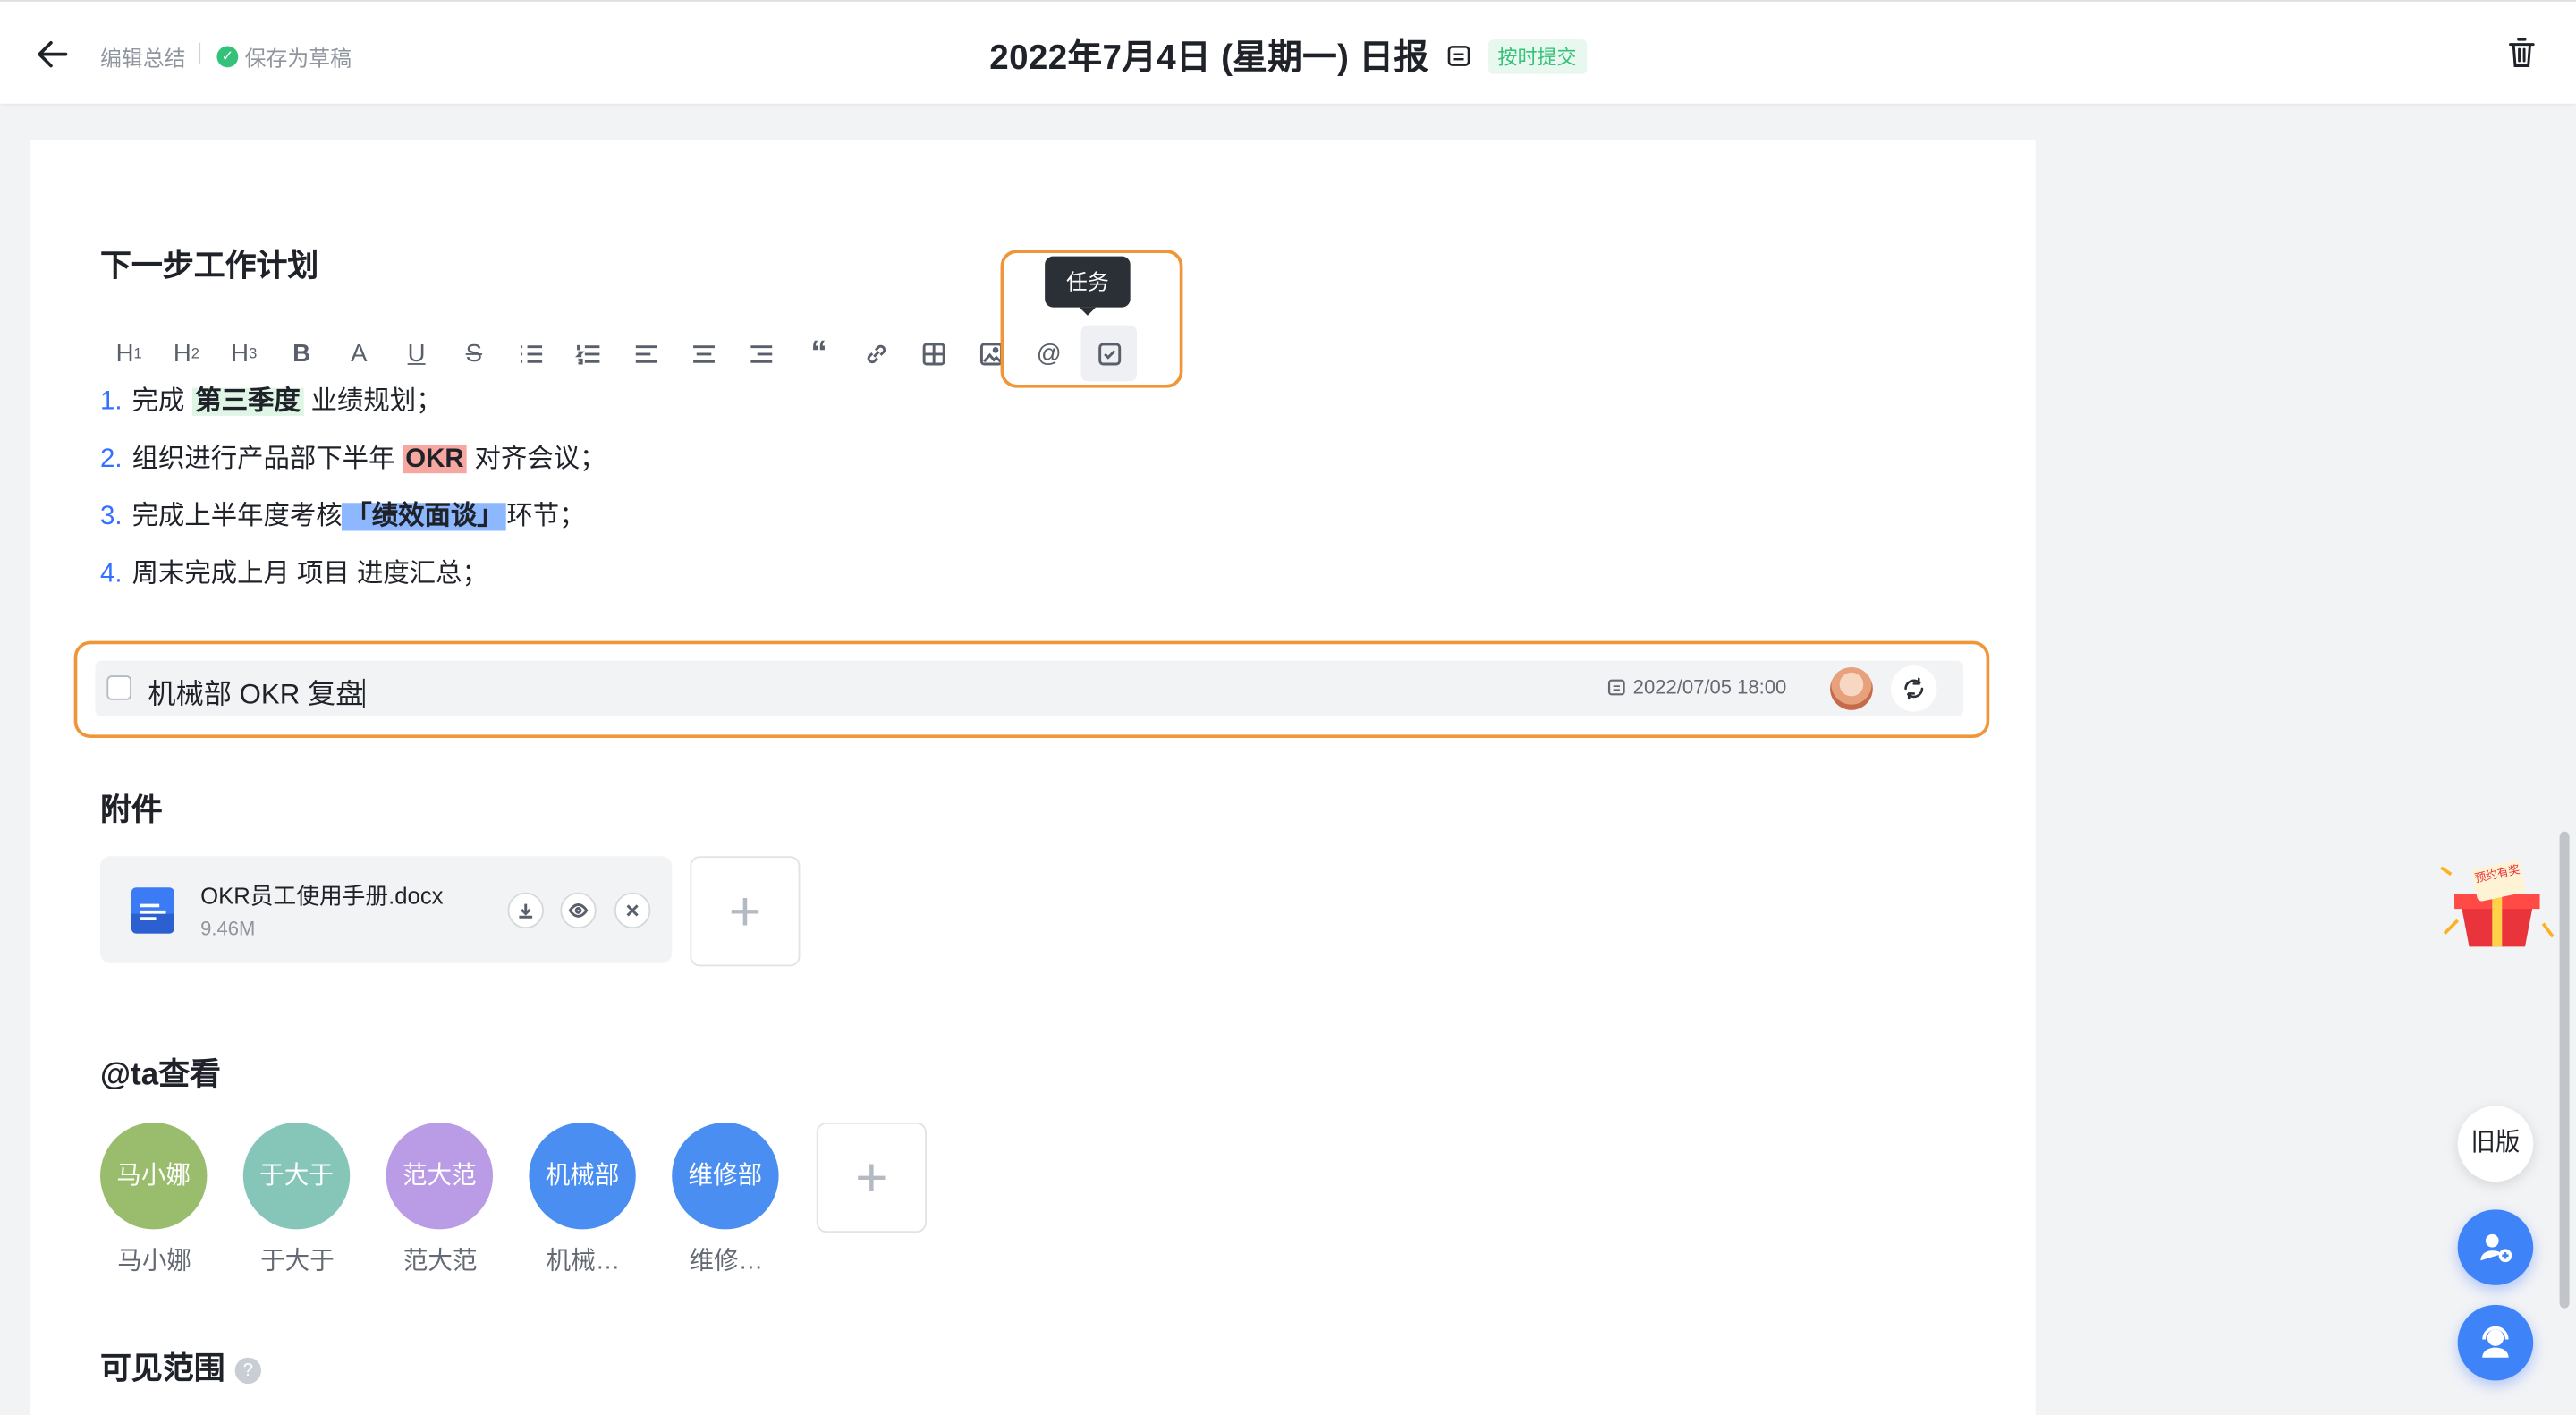  Describe the element at coordinates (1209, 59) in the screenshot. I see `page-title: 2022年7月4日 (星期一) 日报` at that location.